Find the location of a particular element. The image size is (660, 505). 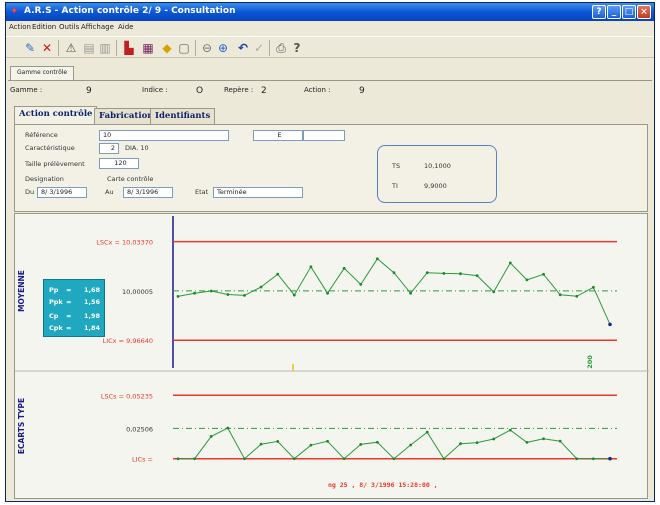

chart-bar-icon: ▙ is located at coordinates (129, 48).